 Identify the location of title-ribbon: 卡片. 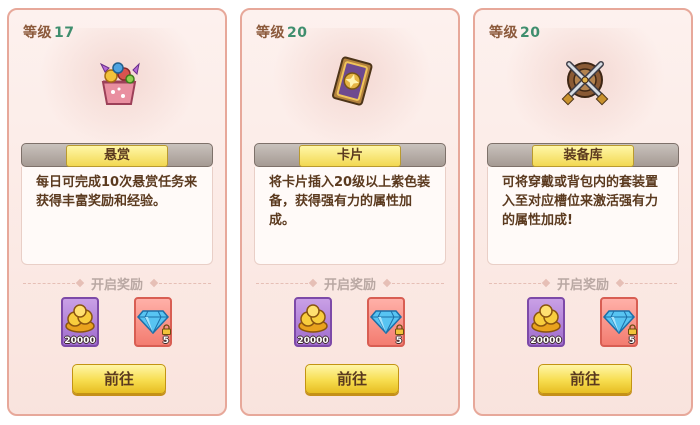
(350, 155).